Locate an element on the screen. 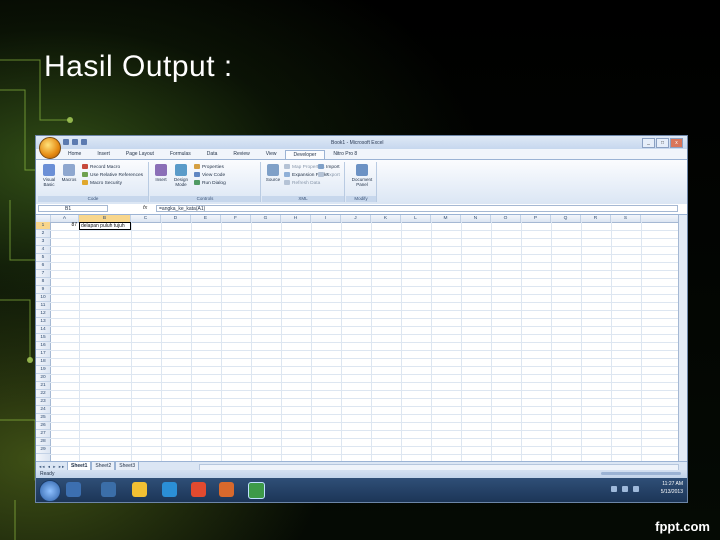 This screenshot has width=720, height=540. row-header: 14 is located at coordinates (43, 330).